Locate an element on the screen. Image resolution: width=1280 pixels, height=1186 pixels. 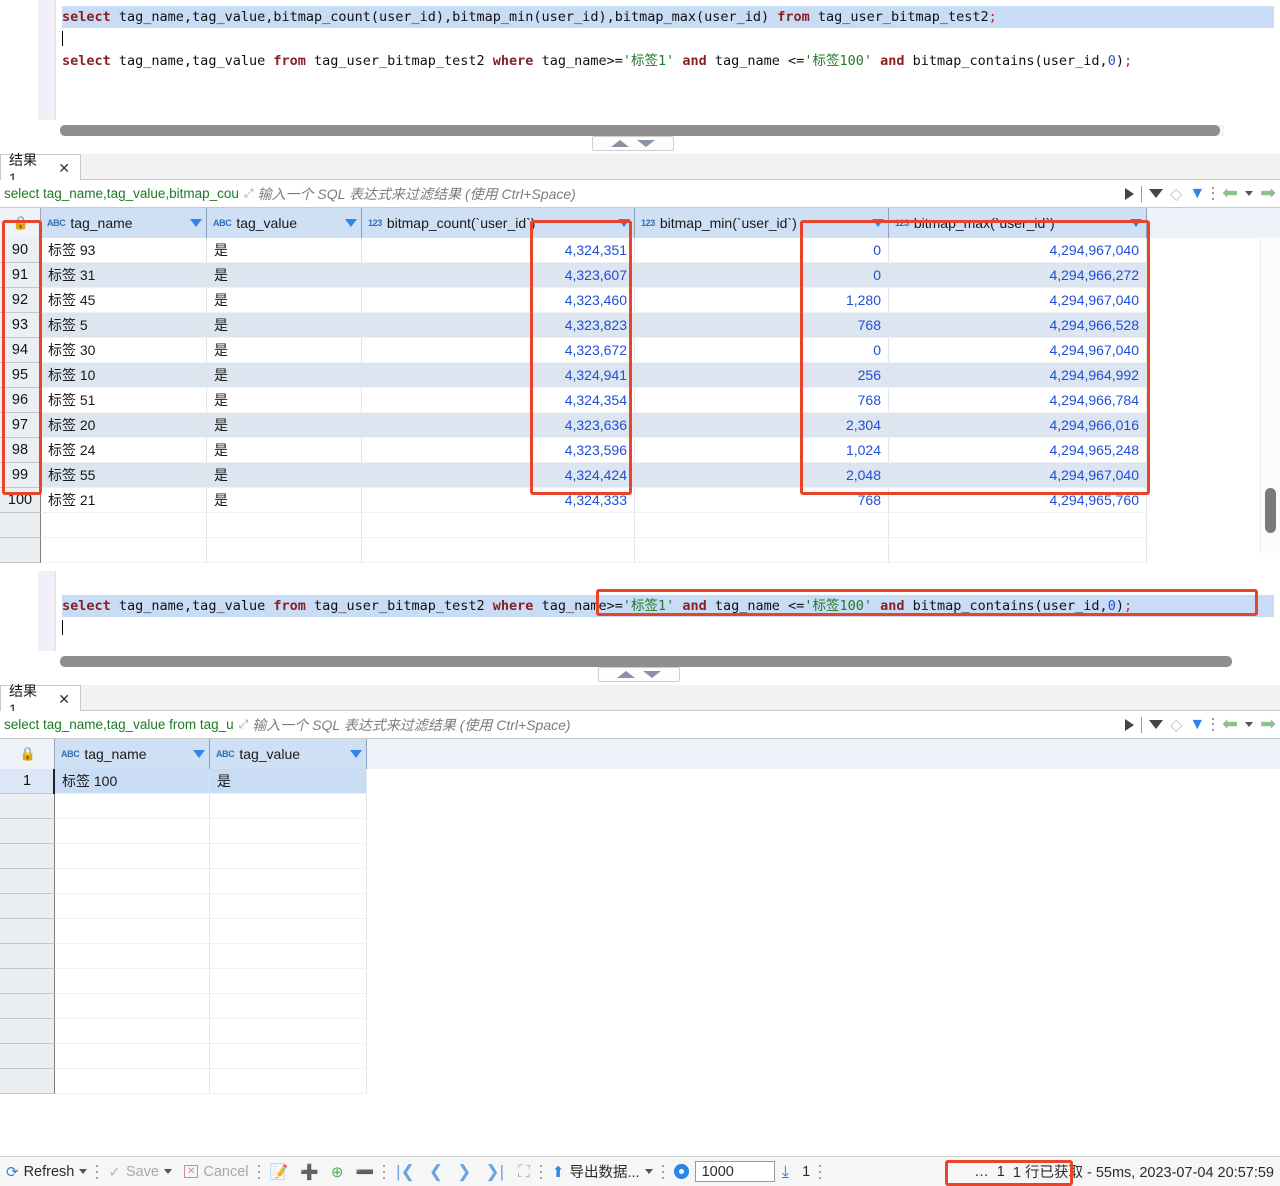
cell-count: 4,323,596 is located at coordinates (498, 450).